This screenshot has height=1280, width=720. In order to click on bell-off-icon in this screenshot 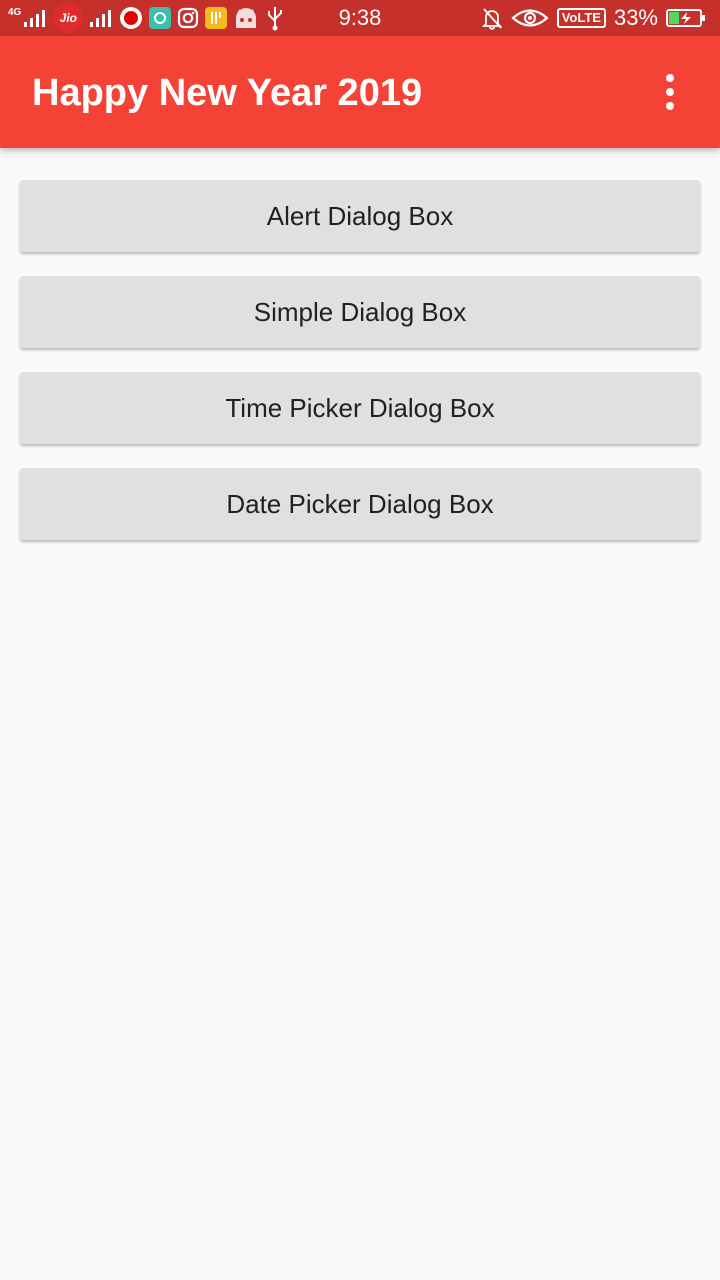, I will do `click(491, 19)`.